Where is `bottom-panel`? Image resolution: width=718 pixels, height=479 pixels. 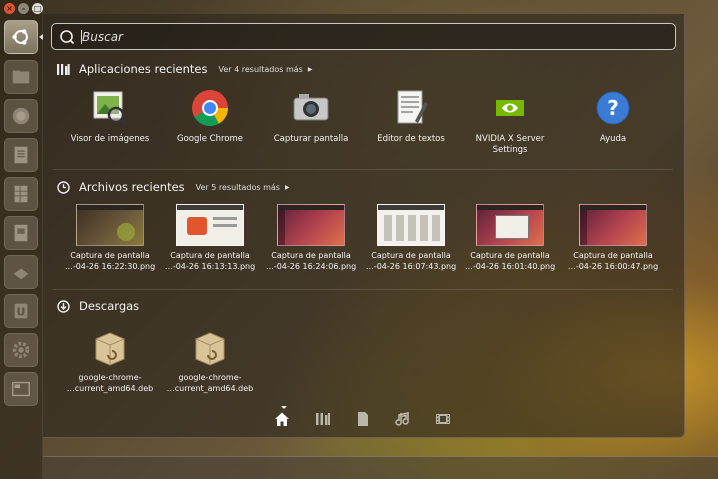
bottom-panel is located at coordinates (380, 467).